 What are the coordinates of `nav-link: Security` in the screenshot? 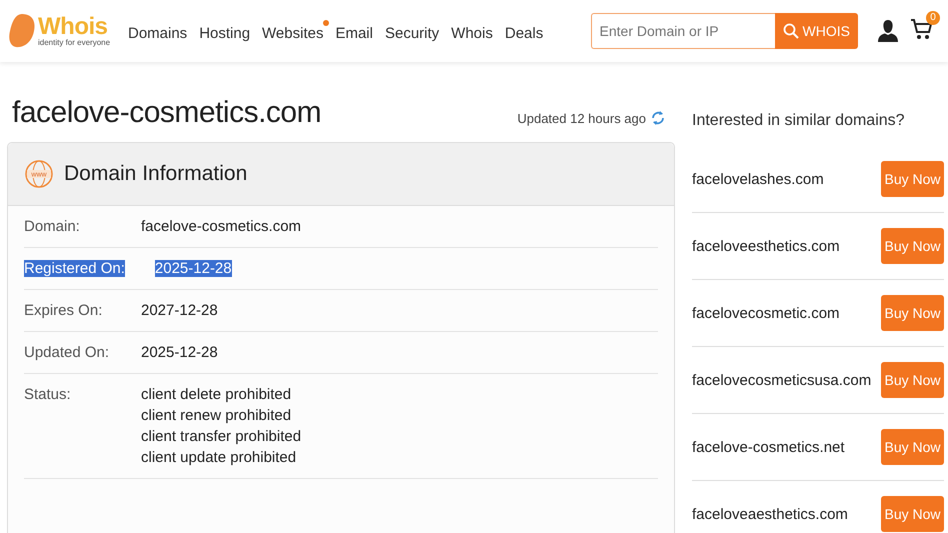 It's located at (412, 31).